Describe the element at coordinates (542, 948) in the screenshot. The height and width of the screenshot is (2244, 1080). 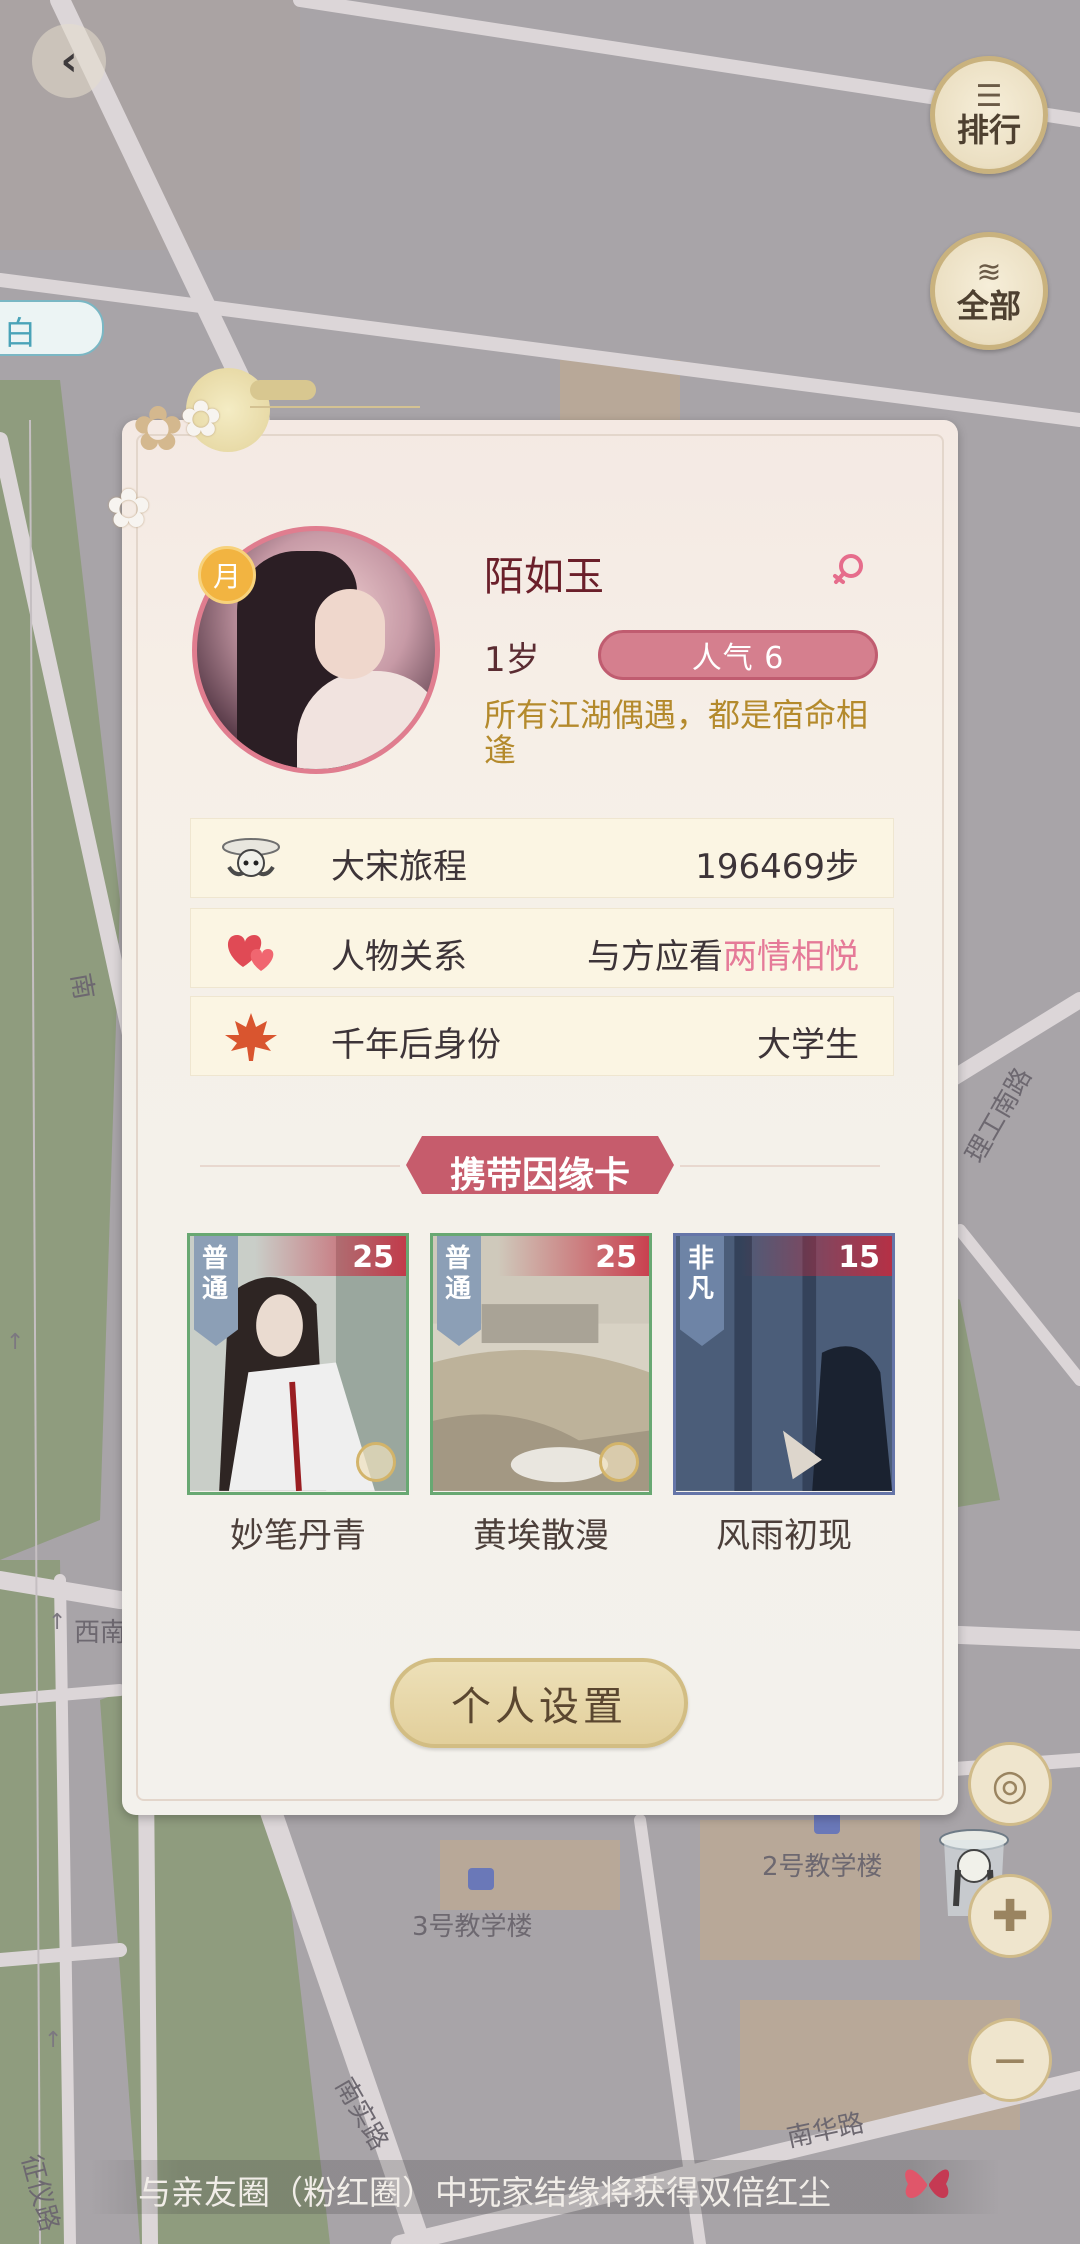
I see `info-row-relationship: 人物关系 与方应看两情相悦` at that location.